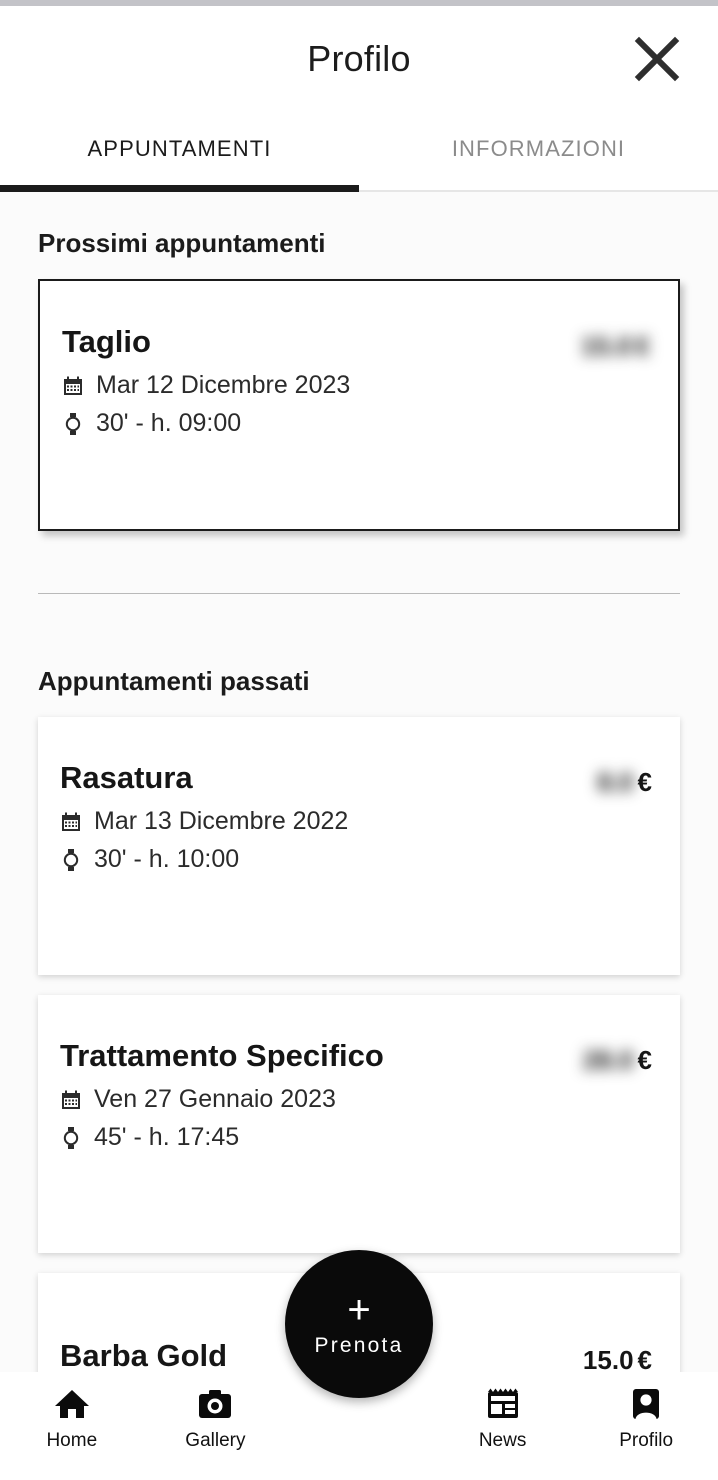 This screenshot has width=718, height=1480. Describe the element at coordinates (606, 346) in the screenshot. I see `appointment-price-amount: 15.0` at that location.